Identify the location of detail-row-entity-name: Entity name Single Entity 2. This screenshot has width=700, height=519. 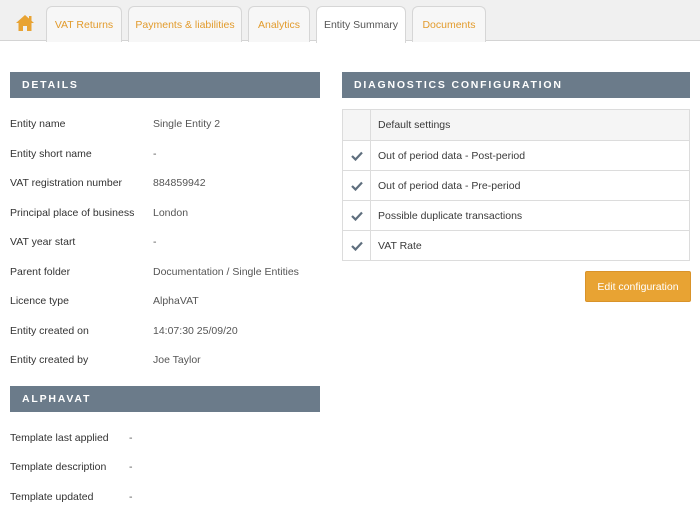
(165, 124).